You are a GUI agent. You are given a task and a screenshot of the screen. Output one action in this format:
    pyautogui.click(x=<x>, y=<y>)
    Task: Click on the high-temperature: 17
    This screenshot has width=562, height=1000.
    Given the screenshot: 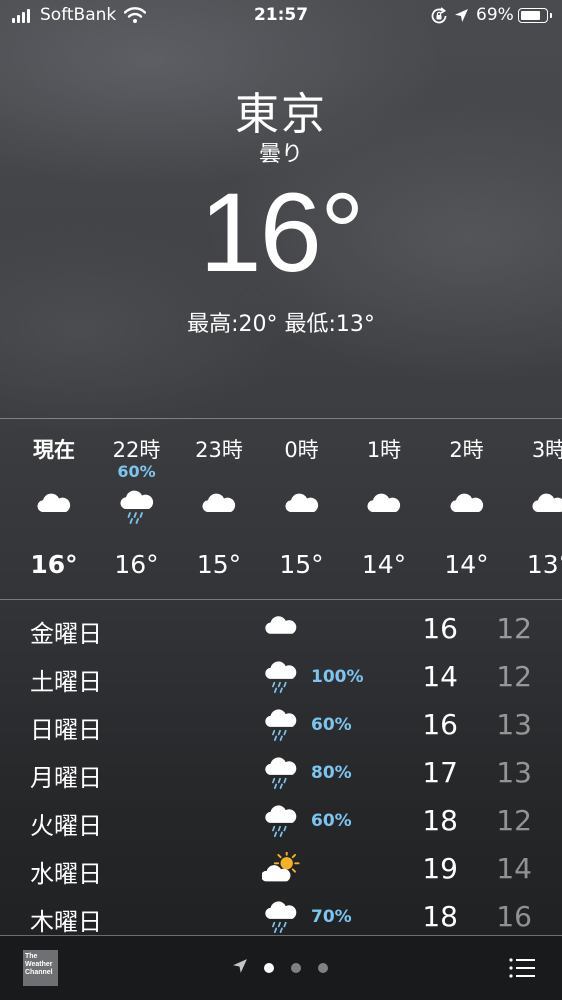 What is the action you would take?
    pyautogui.click(x=440, y=772)
    